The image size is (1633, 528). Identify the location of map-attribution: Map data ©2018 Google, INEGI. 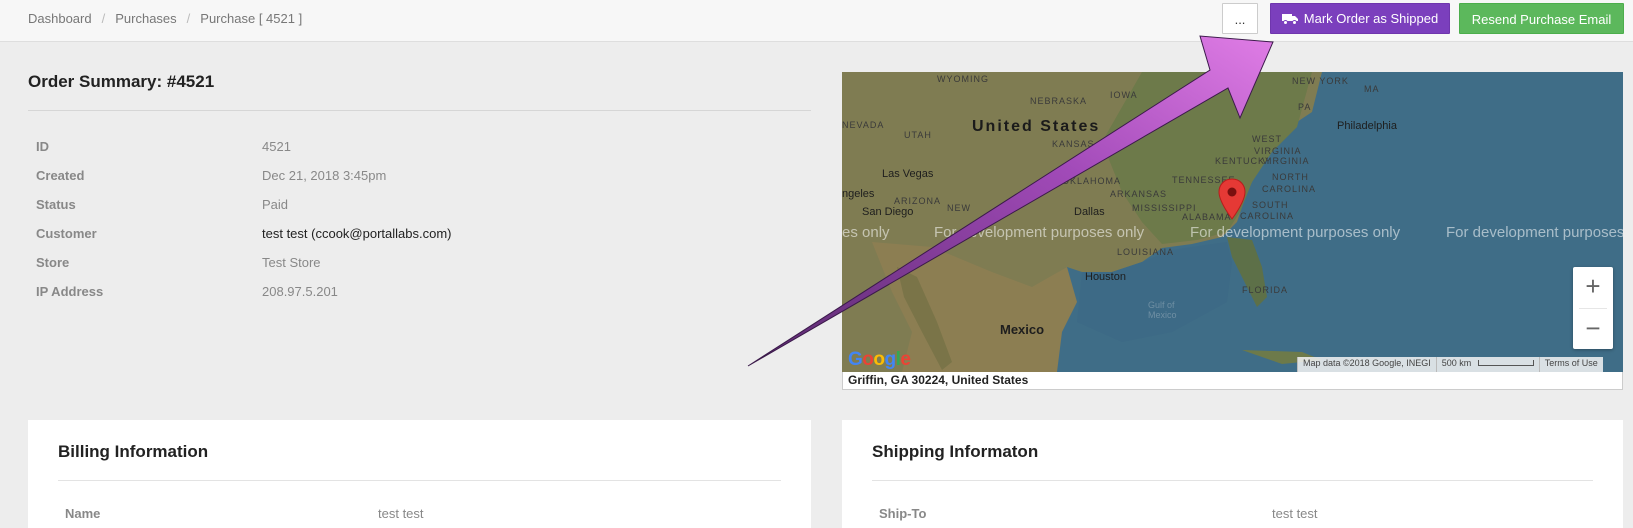
(1366, 364).